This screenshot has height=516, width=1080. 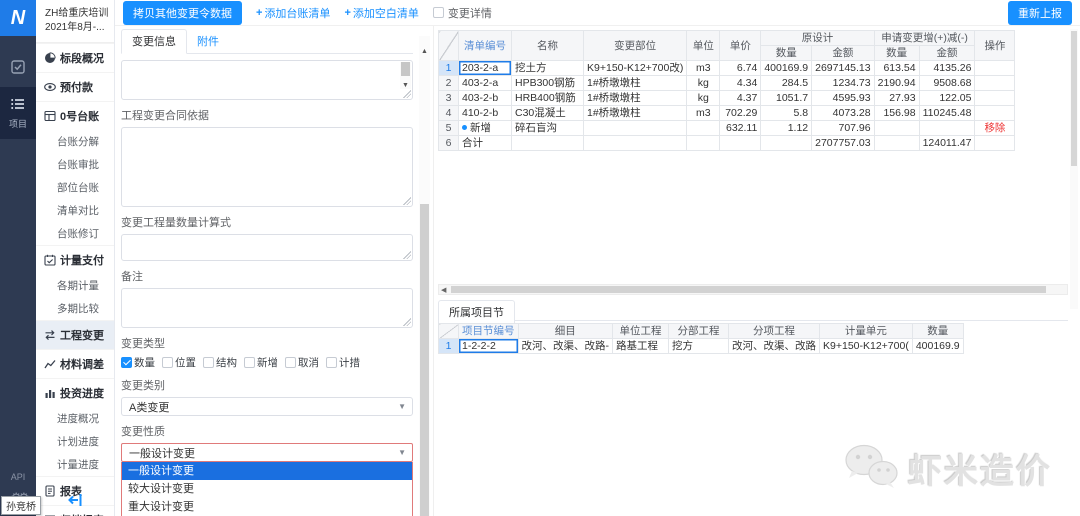 I want to click on form-scrollbar: ▲, so click(x=424, y=276).